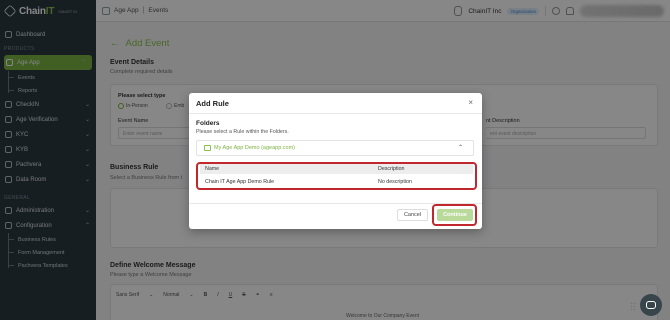  What do you see at coordinates (633, 306) in the screenshot?
I see `drag-handle-icon` at bounding box center [633, 306].